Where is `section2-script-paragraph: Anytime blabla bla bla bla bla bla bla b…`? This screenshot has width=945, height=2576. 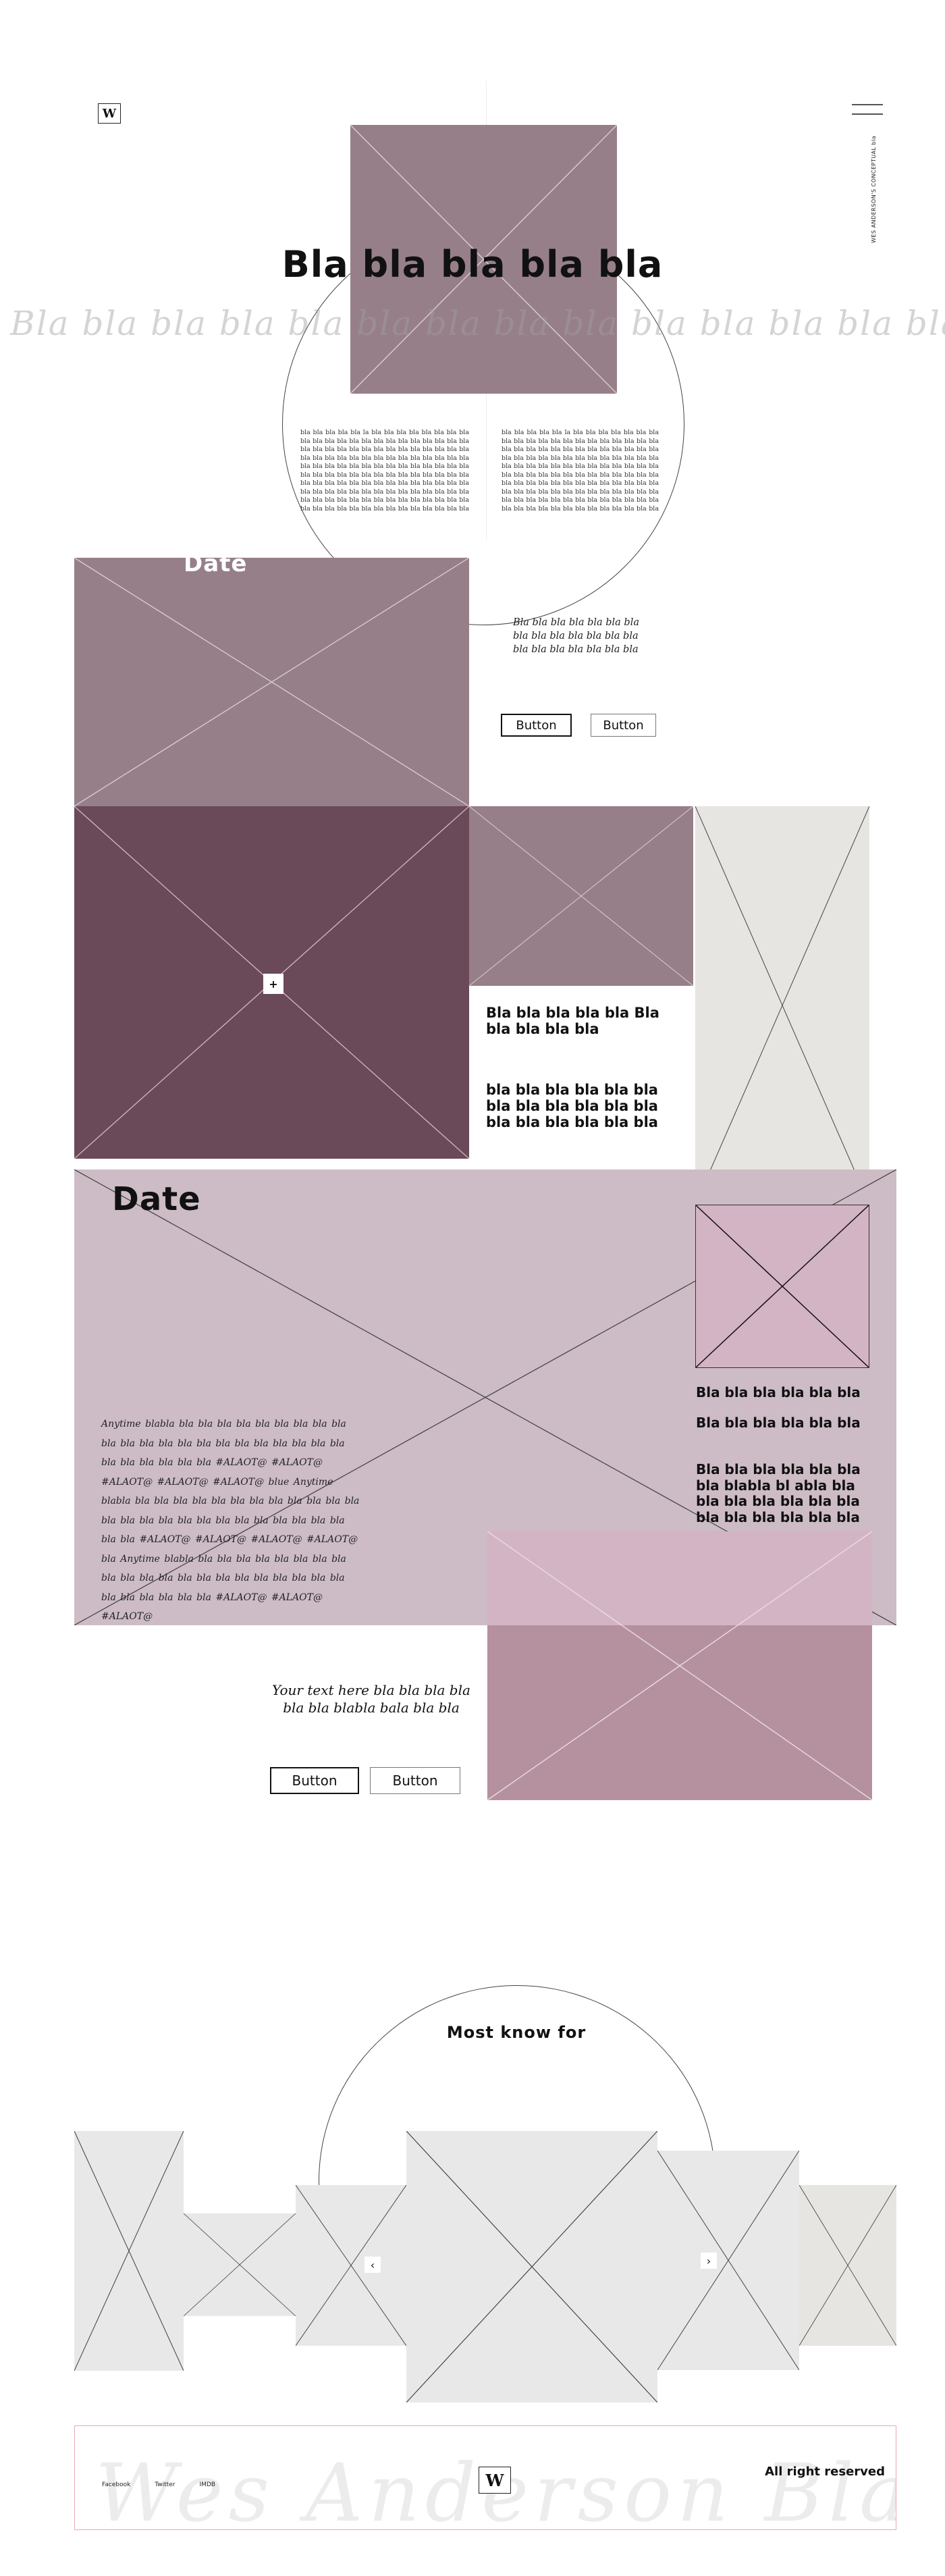
section2-script-paragraph: Anytime blabla bla bla bla bla bla bla b… is located at coordinates (230, 1521).